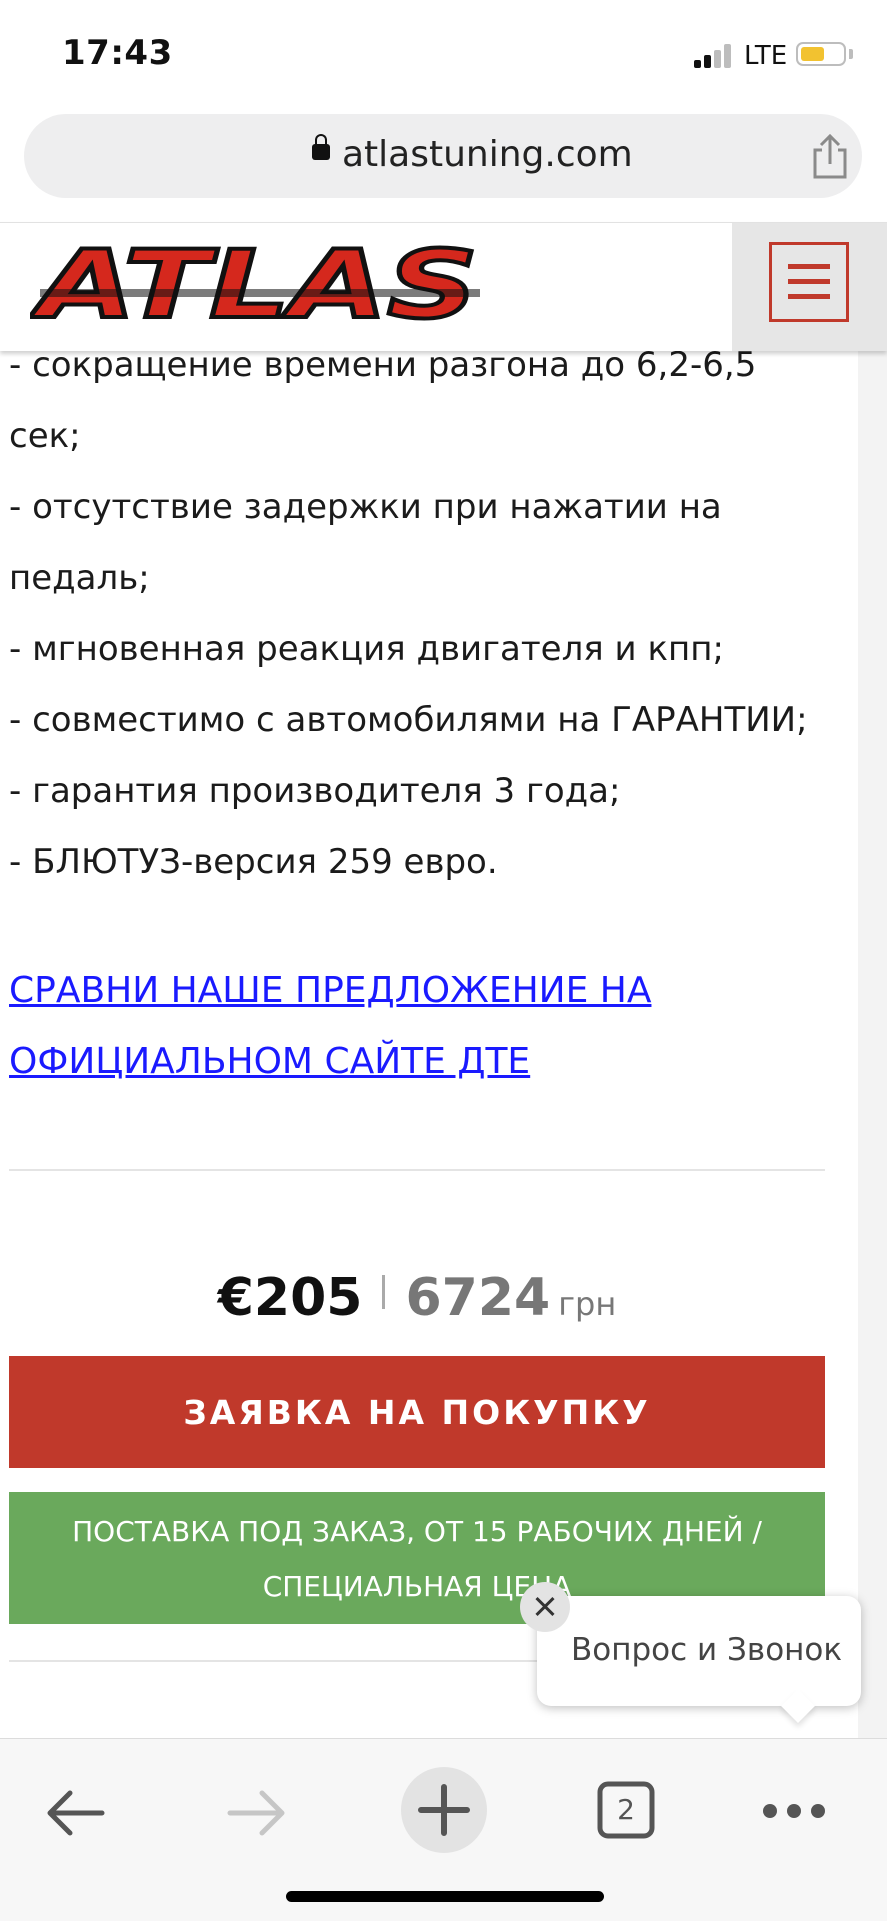 Image resolution: width=887 pixels, height=1921 pixels. Describe the element at coordinates (417, 1531) in the screenshot. I see `delivery-line: ПОСТАВКА ПОД ЗАКАЗ, ОТ 15 РАБОЧИХ ДНЕЙ /` at that location.